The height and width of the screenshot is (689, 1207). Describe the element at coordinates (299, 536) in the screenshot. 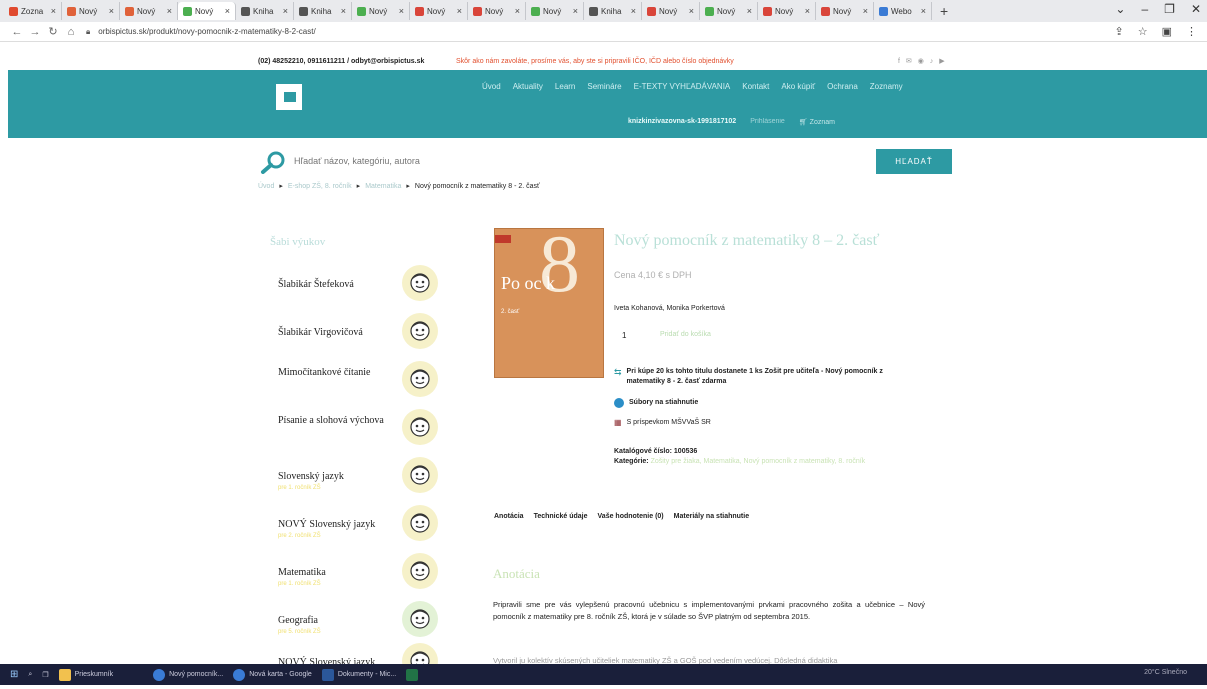

I see `sidebar-item-sub: pre 2. ročník ZŠ` at that location.